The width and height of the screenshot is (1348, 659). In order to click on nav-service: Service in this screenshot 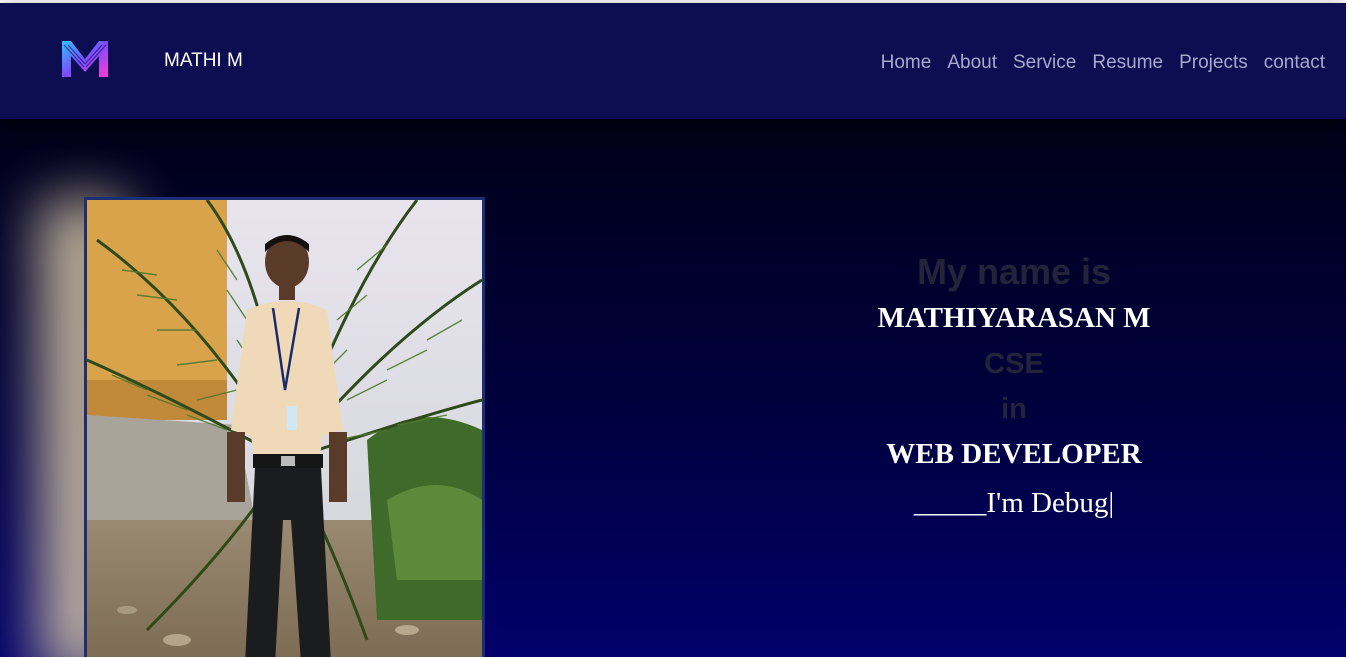, I will do `click(1044, 63)`.